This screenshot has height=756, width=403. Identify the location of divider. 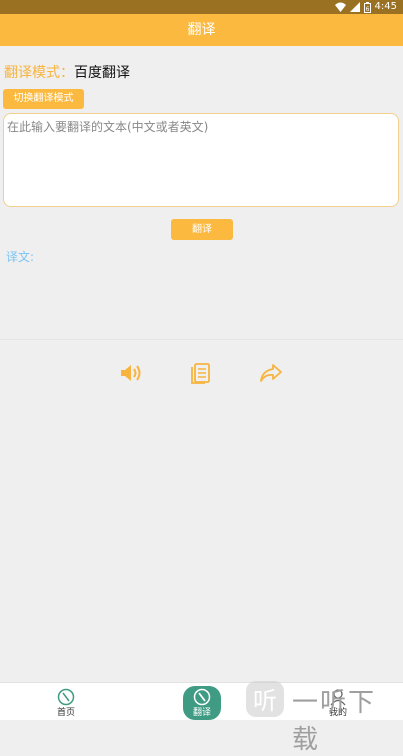
(201, 339).